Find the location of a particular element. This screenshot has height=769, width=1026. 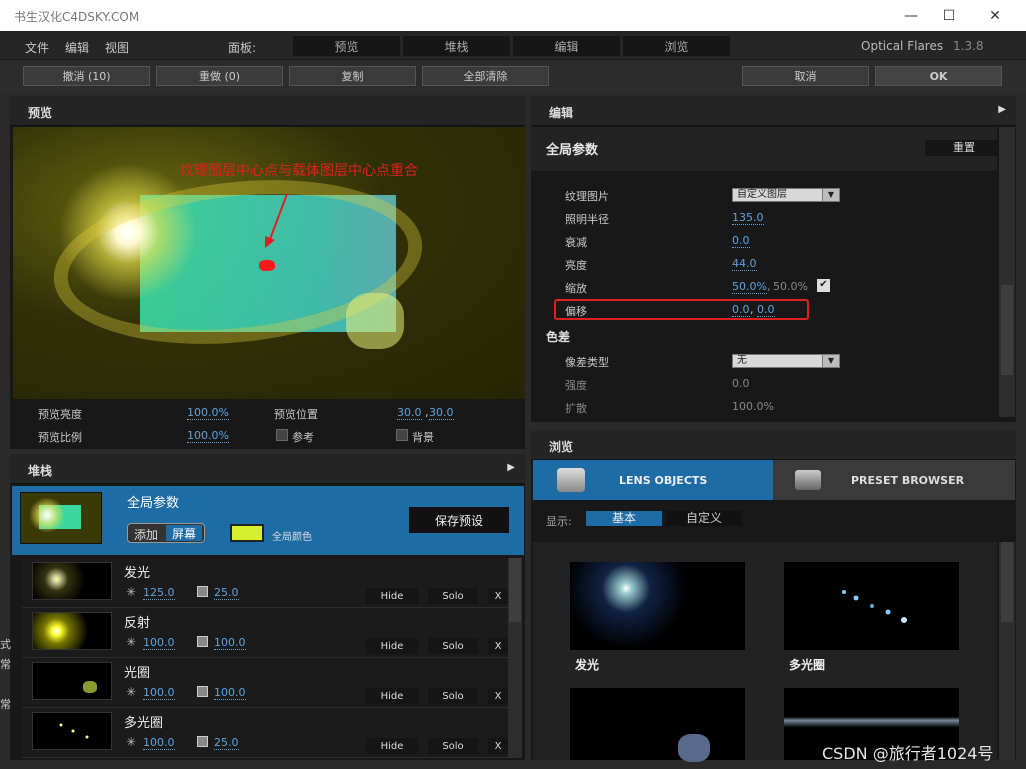

editor-scrollbar is located at coordinates (1007, 272).